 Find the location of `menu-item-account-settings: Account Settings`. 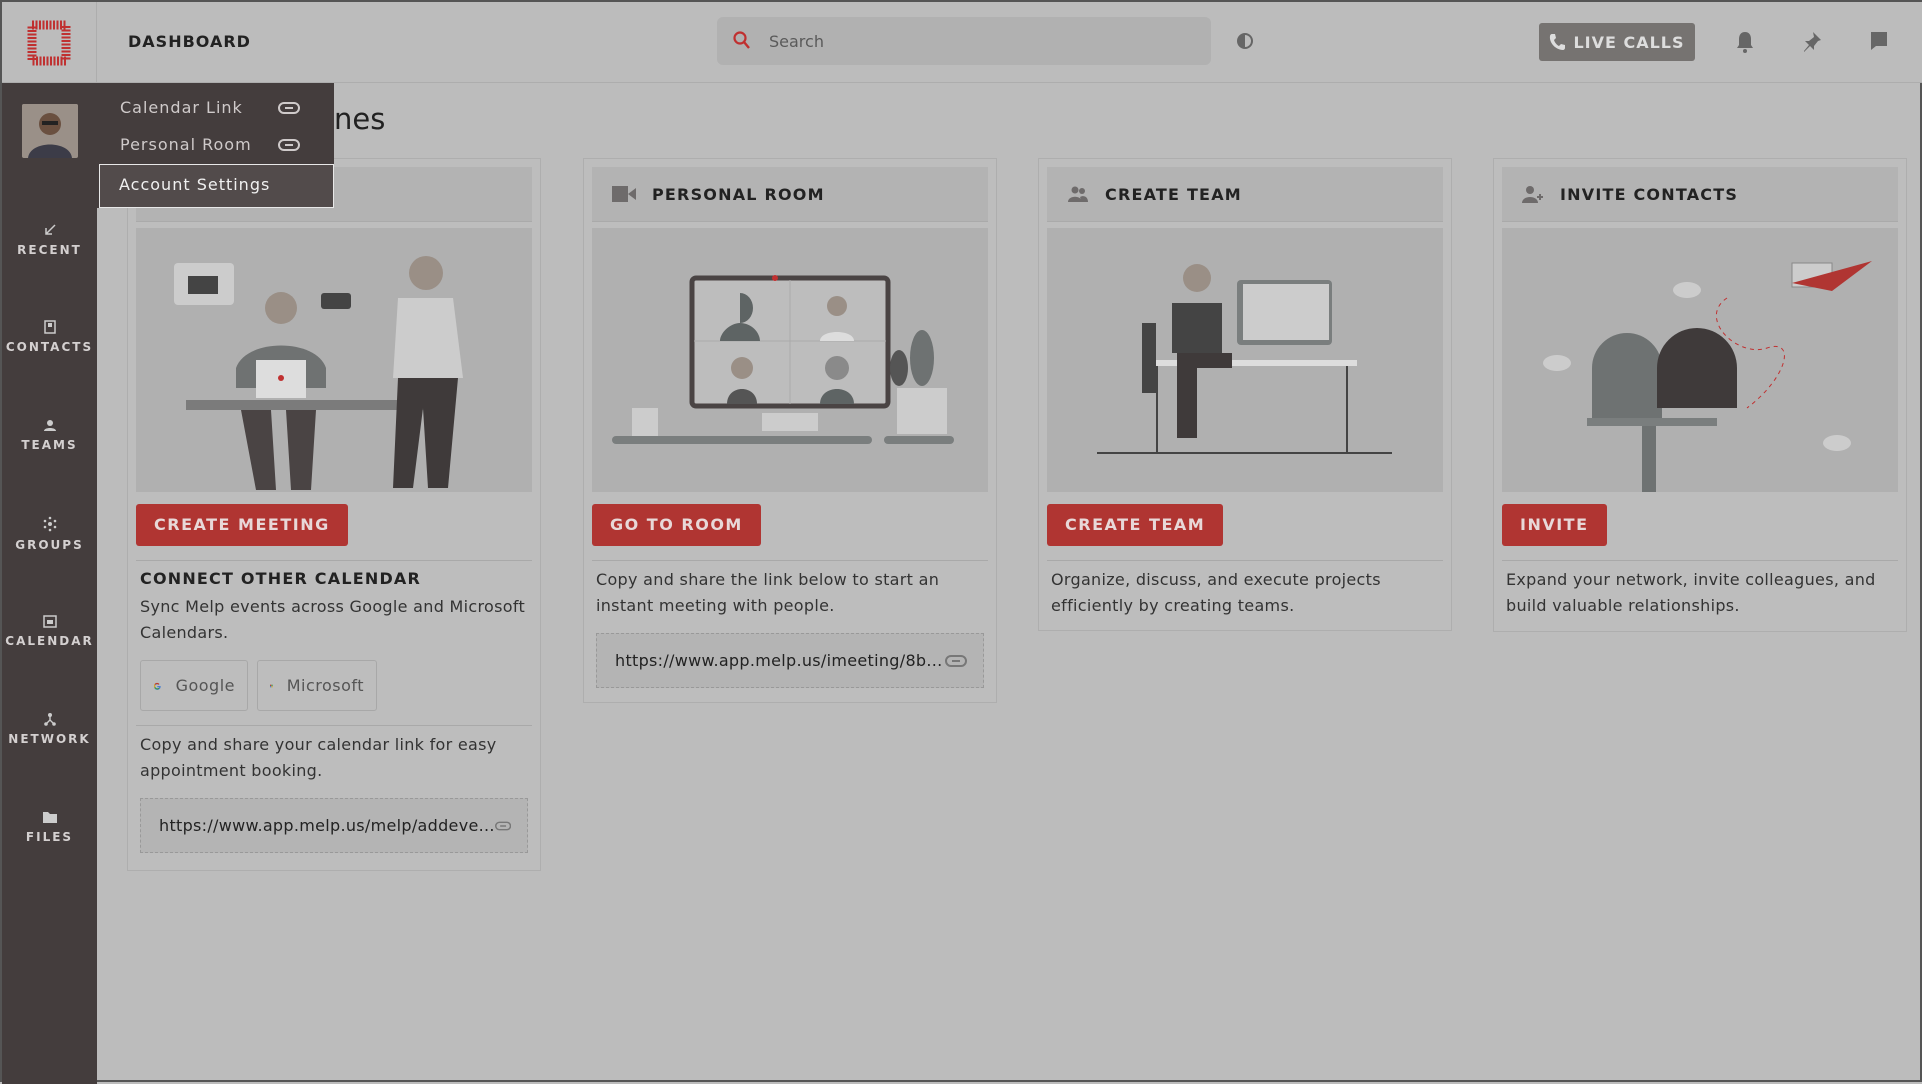

menu-item-account-settings: Account Settings is located at coordinates (216, 186).